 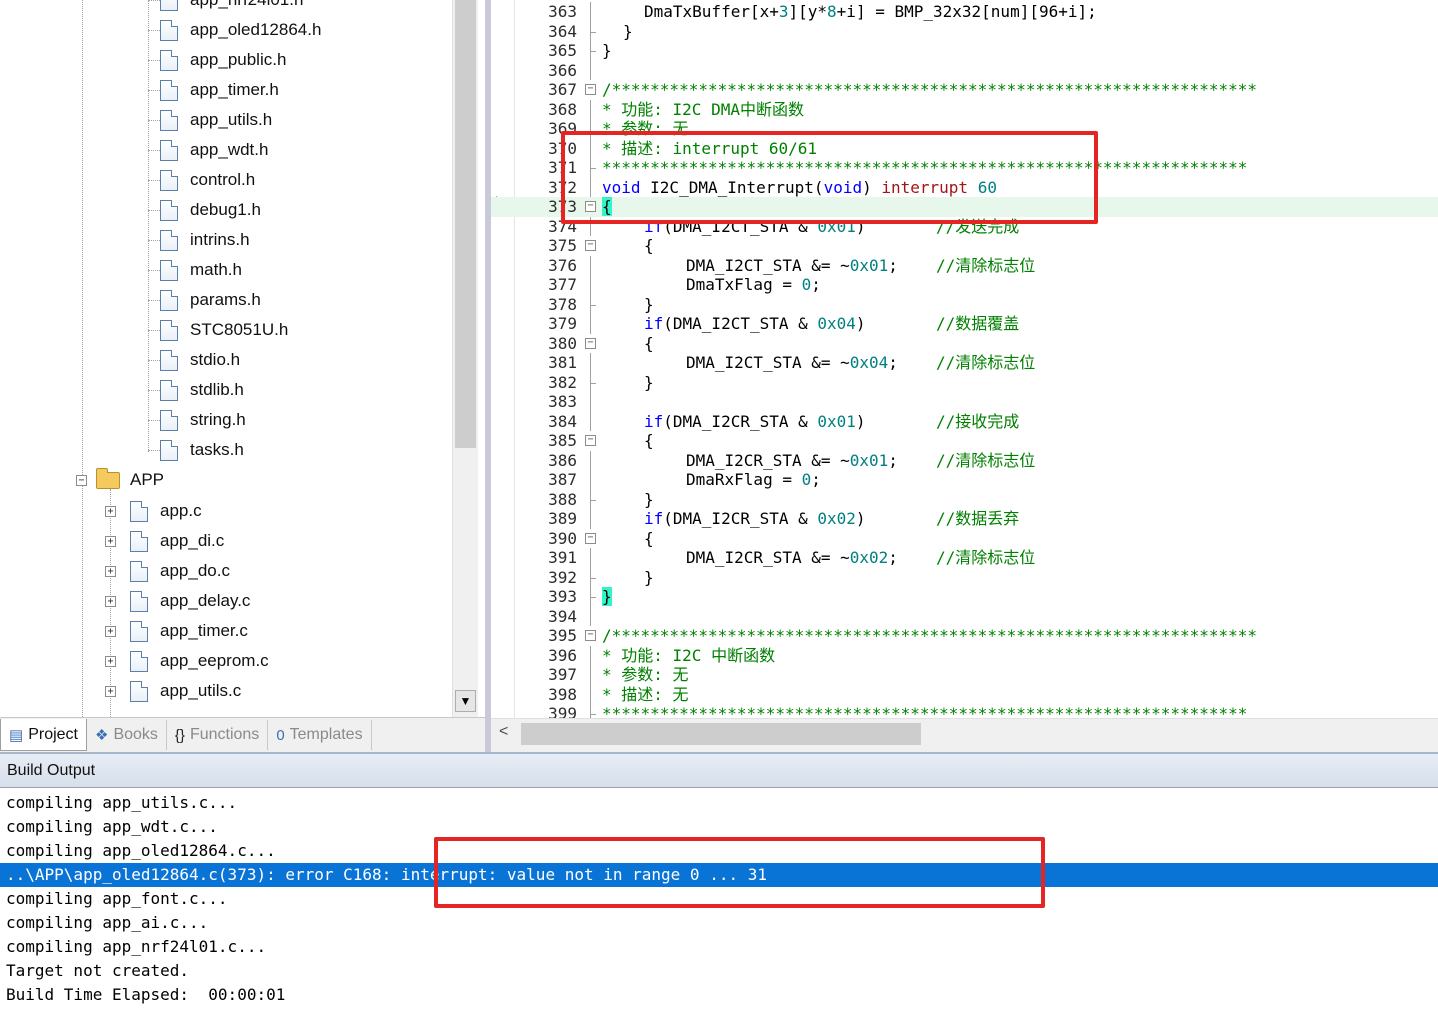 I want to click on tree-scrollbar: ▼, so click(x=465, y=358).